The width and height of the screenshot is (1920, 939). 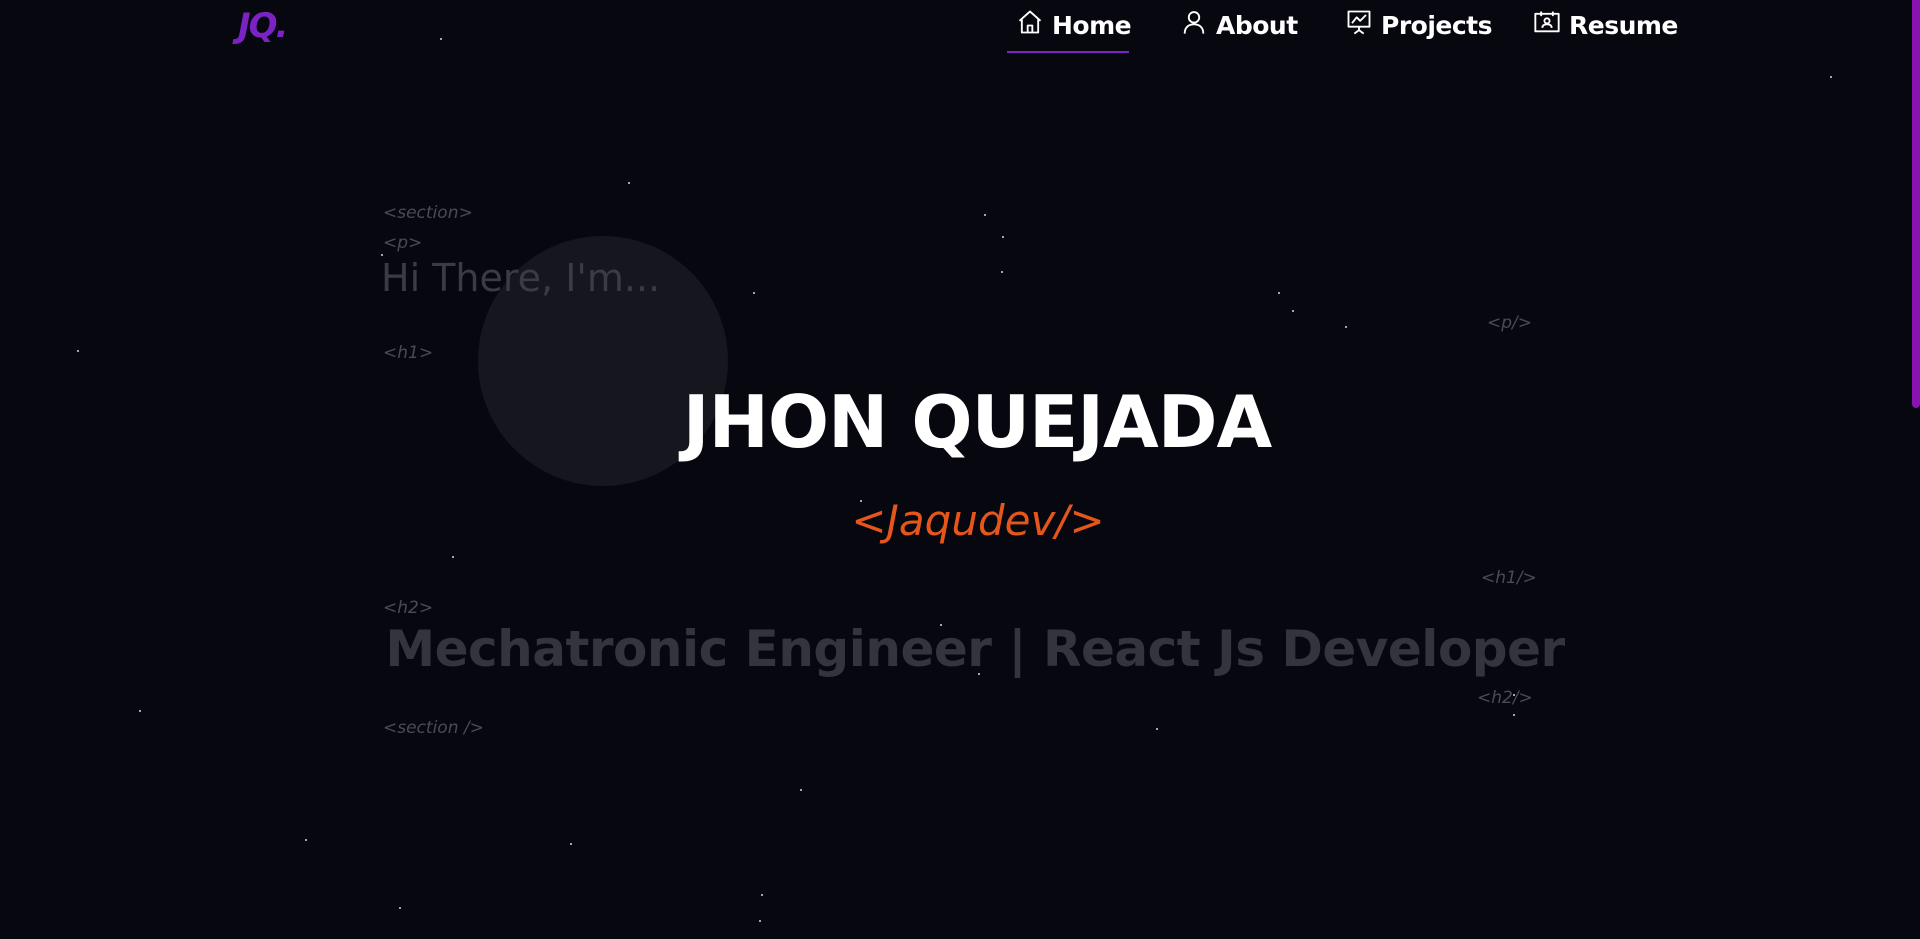 What do you see at coordinates (1916, 204) in the screenshot?
I see `scrollbar-thumb` at bounding box center [1916, 204].